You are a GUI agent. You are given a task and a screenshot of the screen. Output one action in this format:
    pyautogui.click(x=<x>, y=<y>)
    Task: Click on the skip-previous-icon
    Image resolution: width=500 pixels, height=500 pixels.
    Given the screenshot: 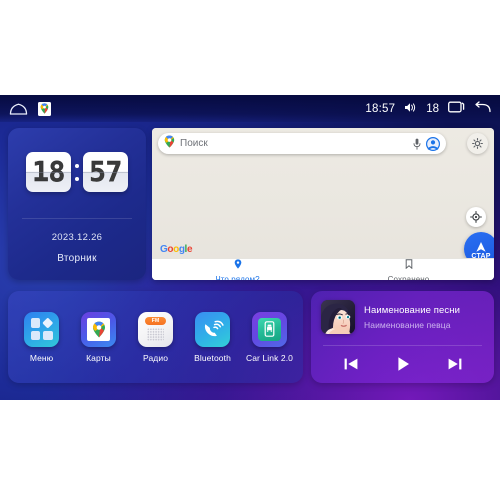 What is the action you would take?
    pyautogui.click(x=350, y=364)
    